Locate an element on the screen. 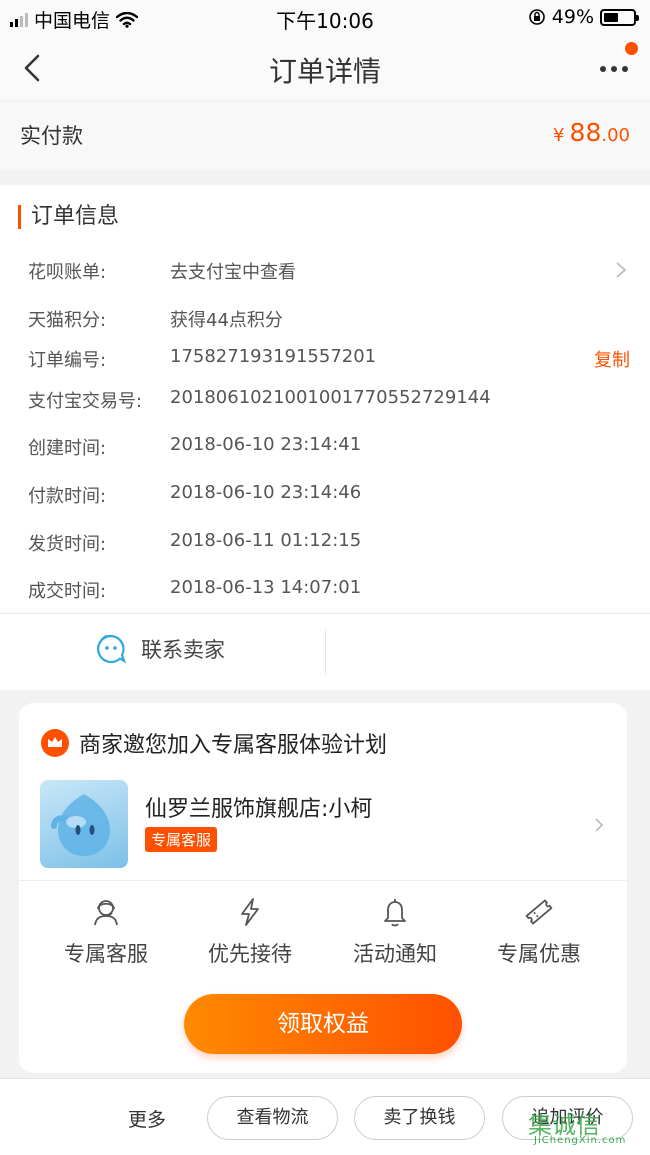 This screenshot has height=1155, width=650. benefit-label: 活动通知 is located at coordinates (395, 954).